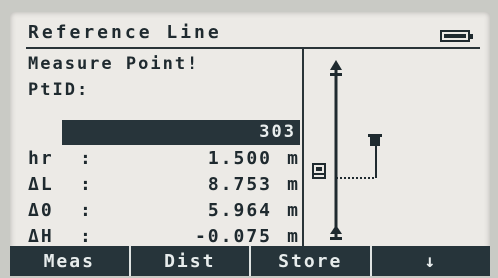 The image size is (498, 278). Describe the element at coordinates (181, 132) in the screenshot. I see `ptid-input: 303` at that location.